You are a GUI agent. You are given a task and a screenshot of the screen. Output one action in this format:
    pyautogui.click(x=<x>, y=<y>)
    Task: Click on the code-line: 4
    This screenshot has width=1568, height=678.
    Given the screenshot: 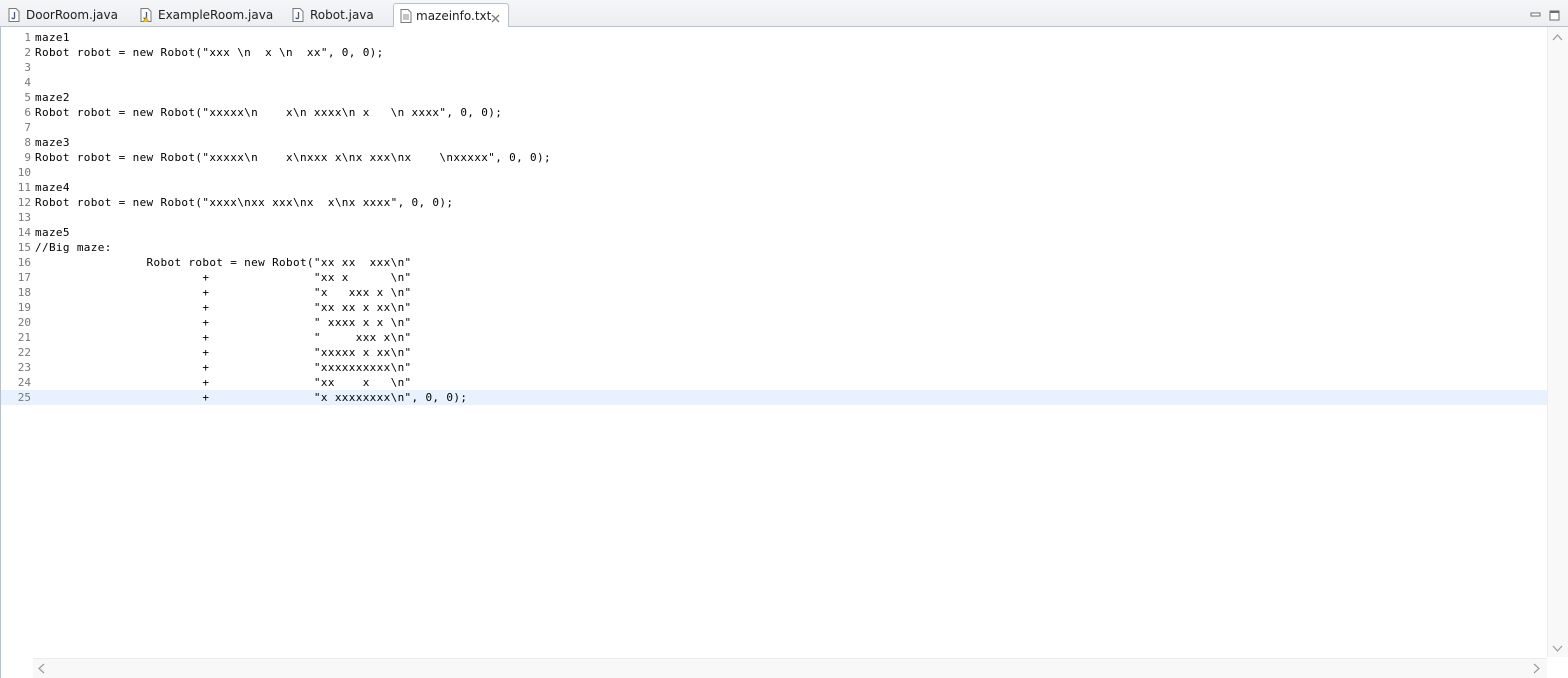 What is the action you would take?
    pyautogui.click(x=774, y=82)
    